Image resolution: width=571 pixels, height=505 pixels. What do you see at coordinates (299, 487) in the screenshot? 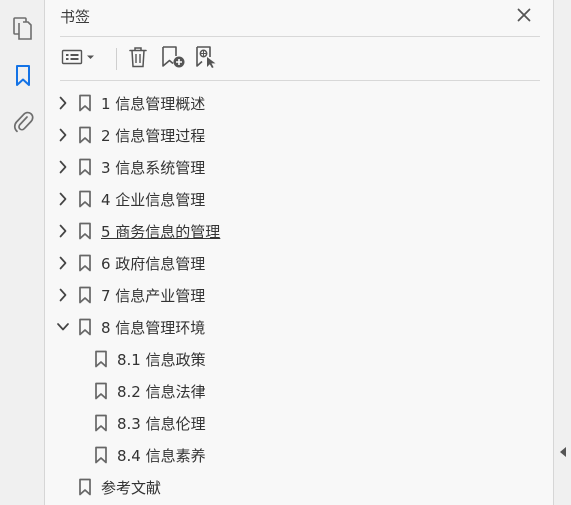
I see `bookmark-item: 参考文献` at bounding box center [299, 487].